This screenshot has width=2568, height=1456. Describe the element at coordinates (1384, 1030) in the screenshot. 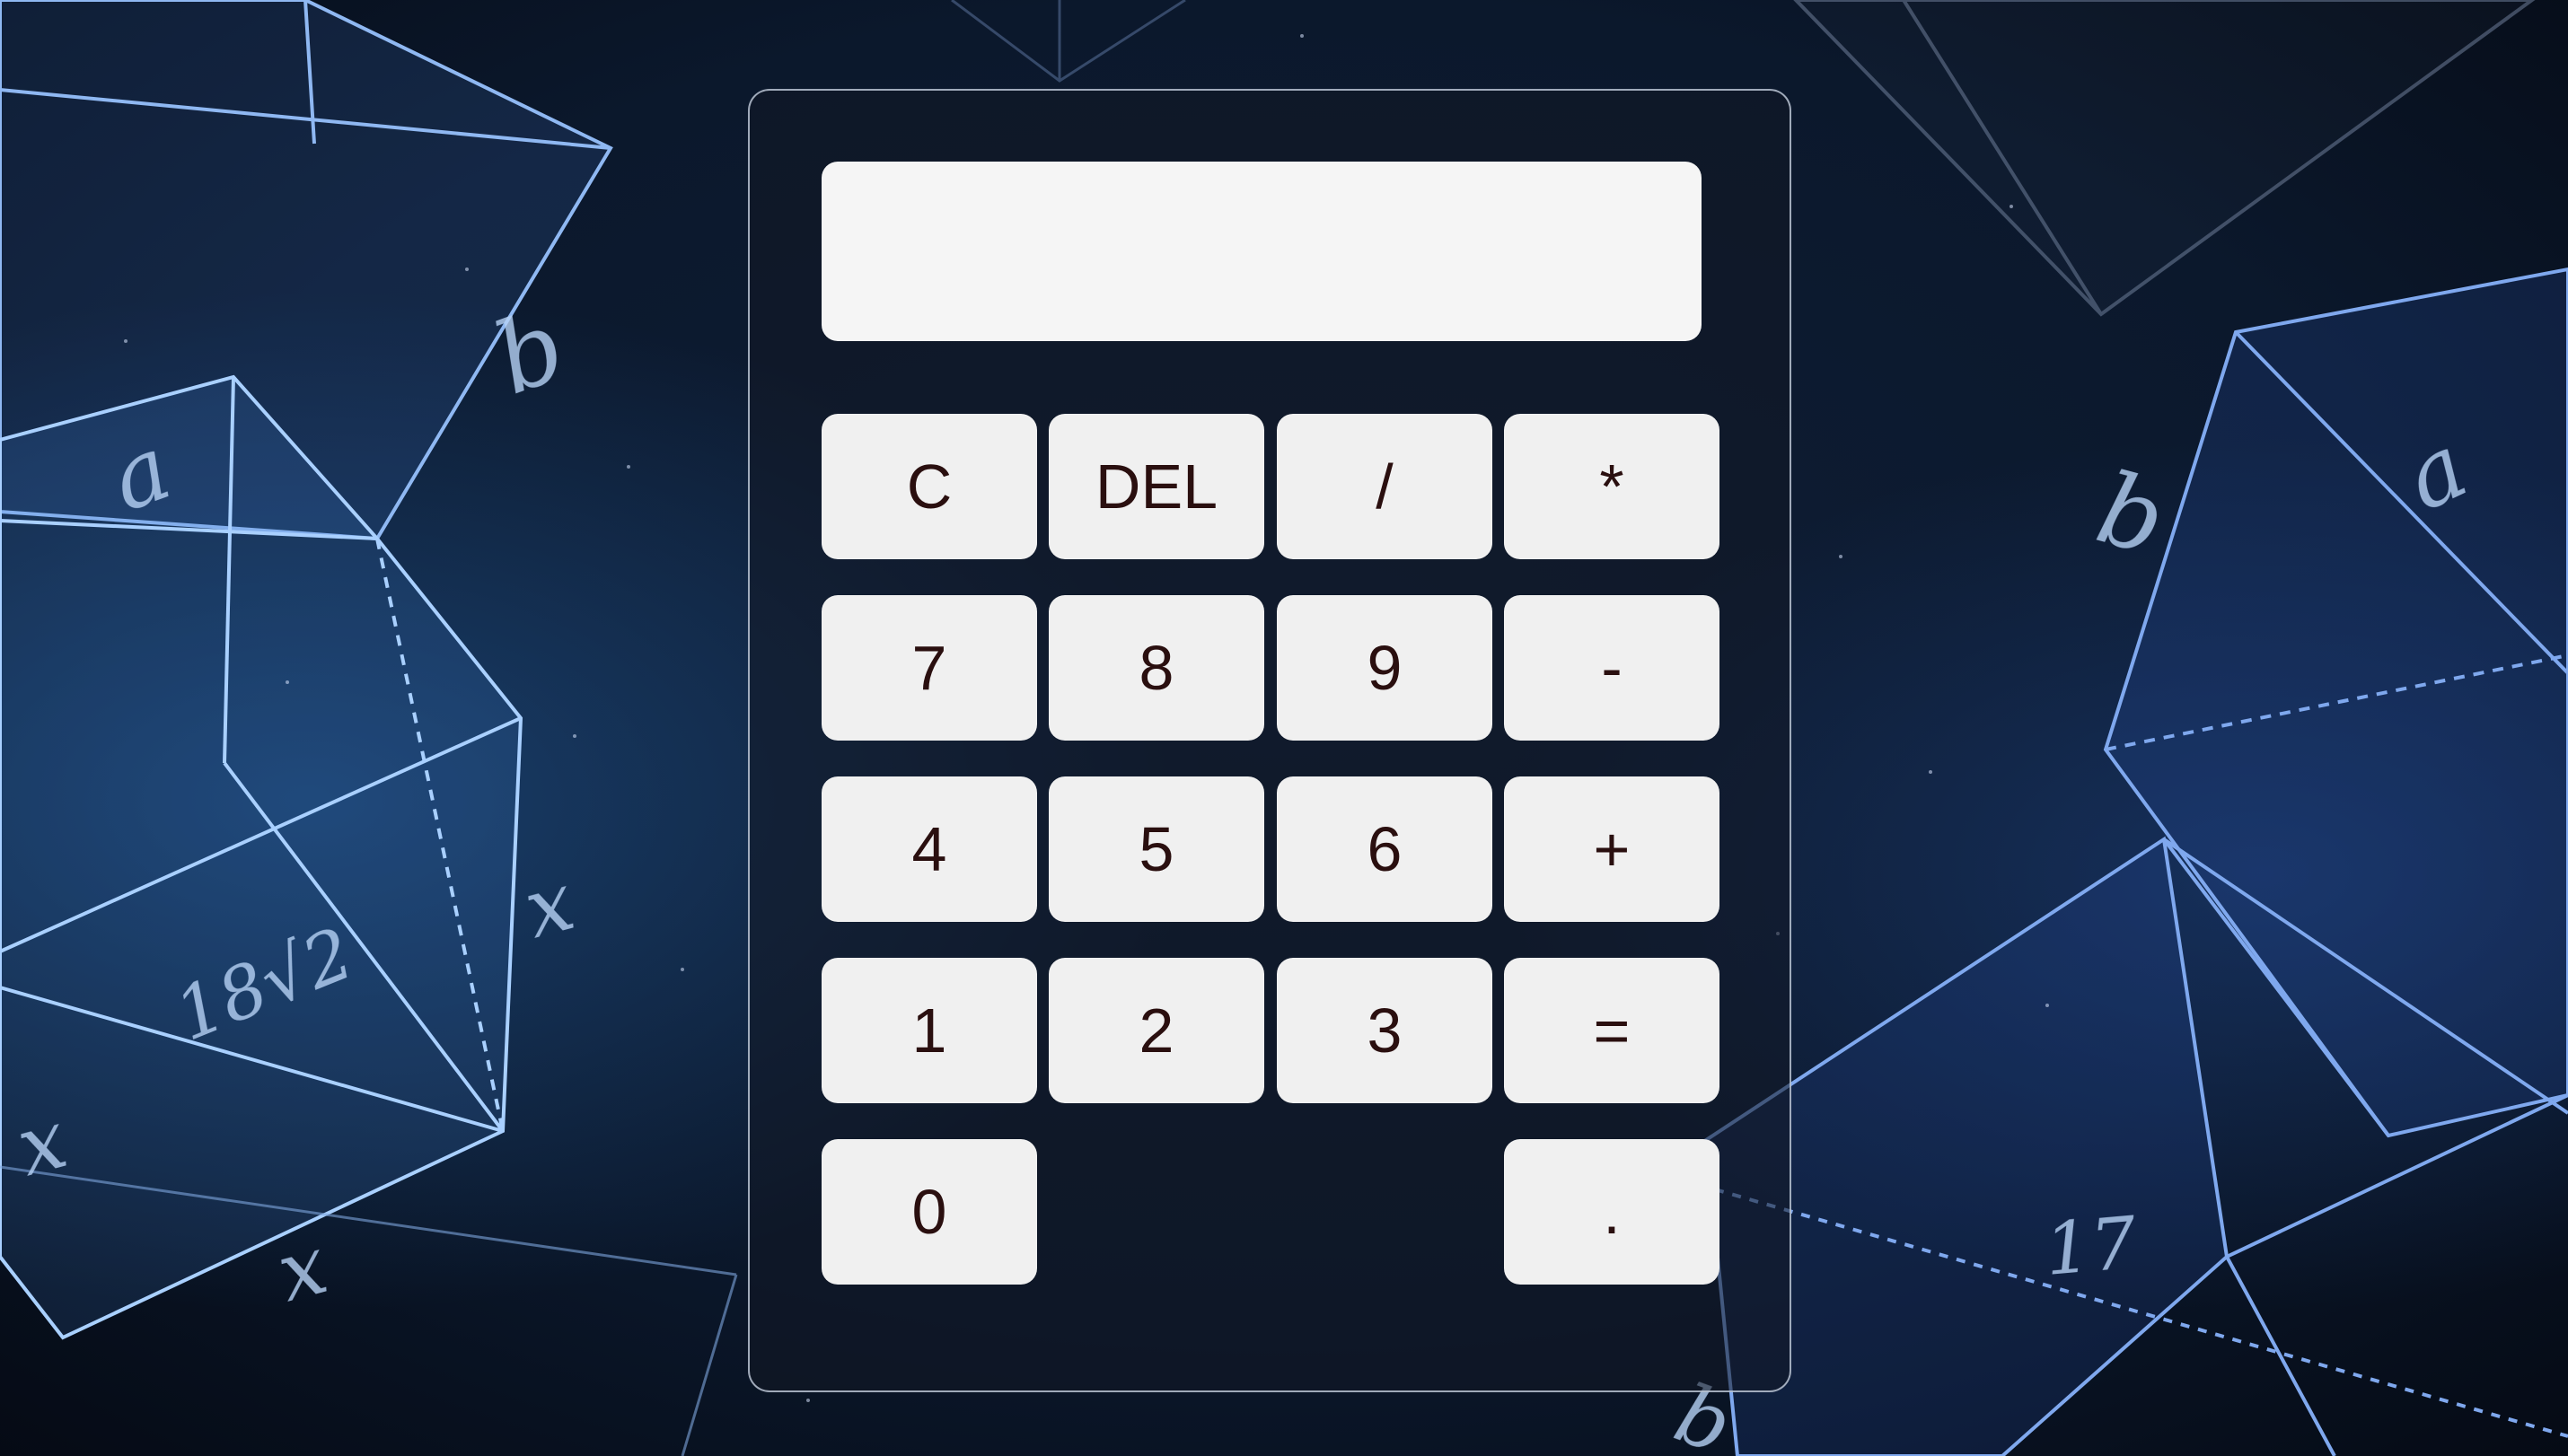

I see `digit-3-button: 3` at that location.